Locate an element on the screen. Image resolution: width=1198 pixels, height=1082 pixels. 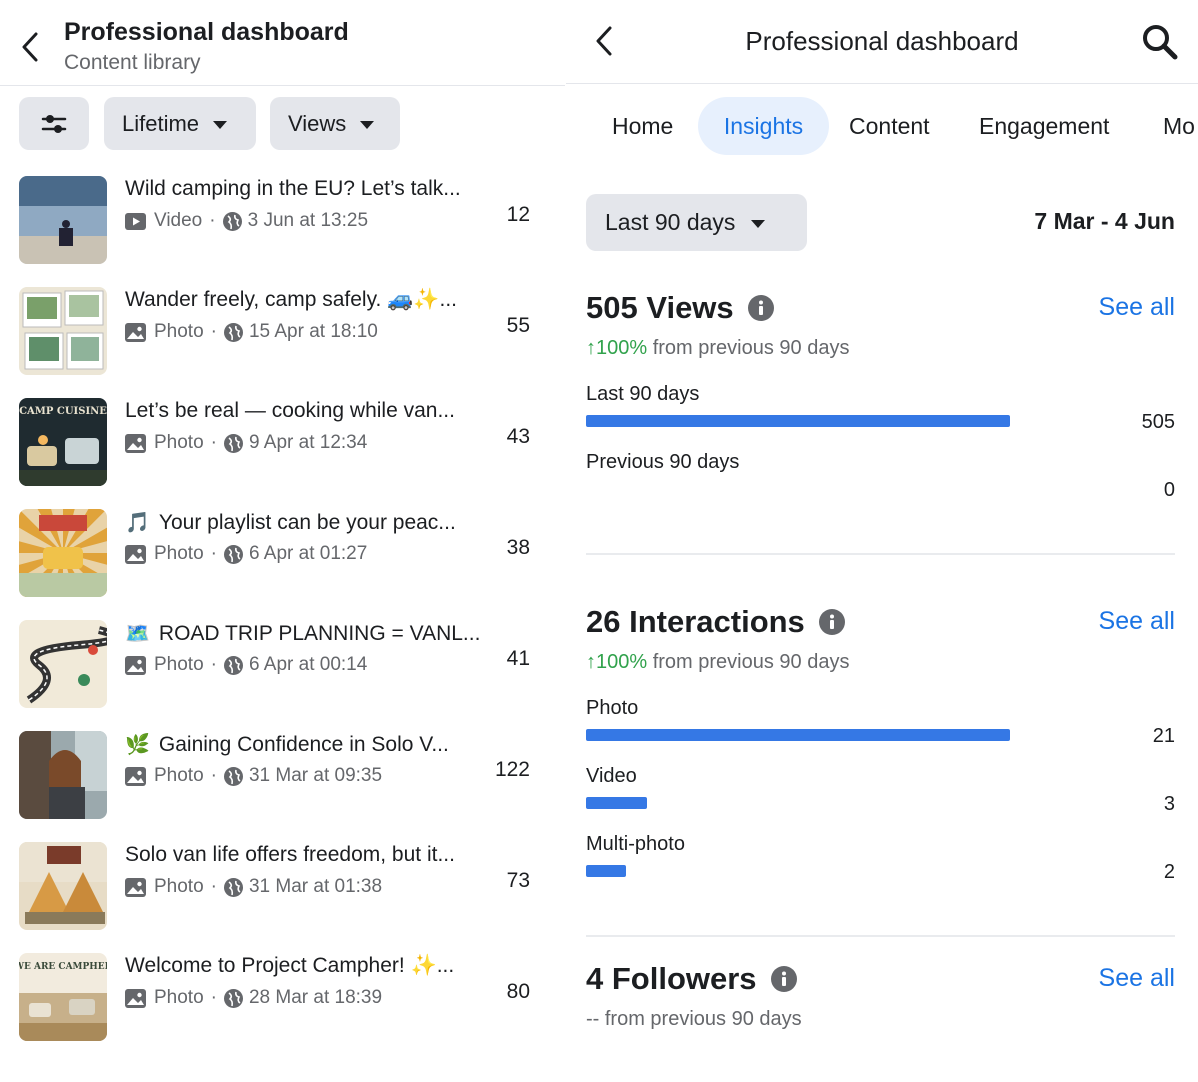
post-views-value: 43 is located at coordinates (518, 436).